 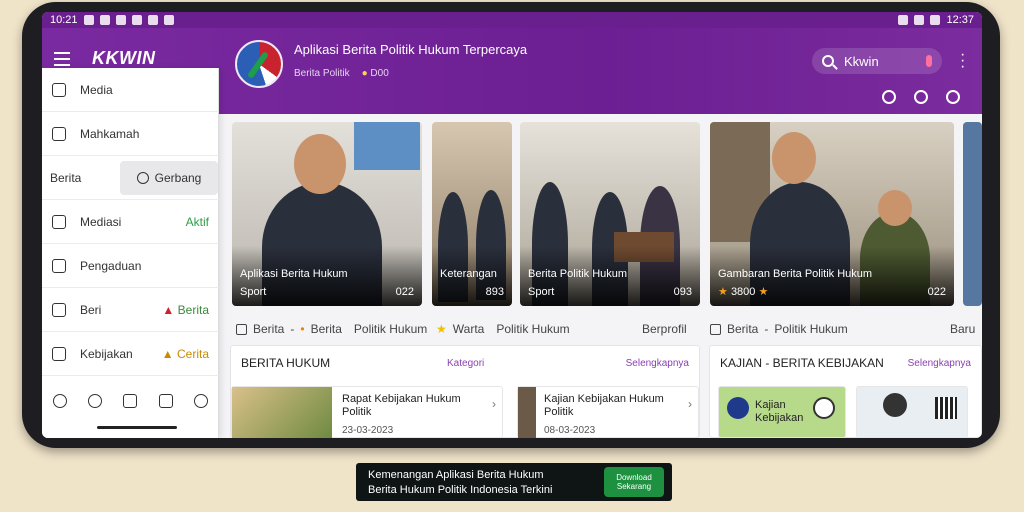 What do you see at coordinates (782, 412) in the screenshot?
I see `list-item: Kajian Kebijakan` at bounding box center [782, 412].